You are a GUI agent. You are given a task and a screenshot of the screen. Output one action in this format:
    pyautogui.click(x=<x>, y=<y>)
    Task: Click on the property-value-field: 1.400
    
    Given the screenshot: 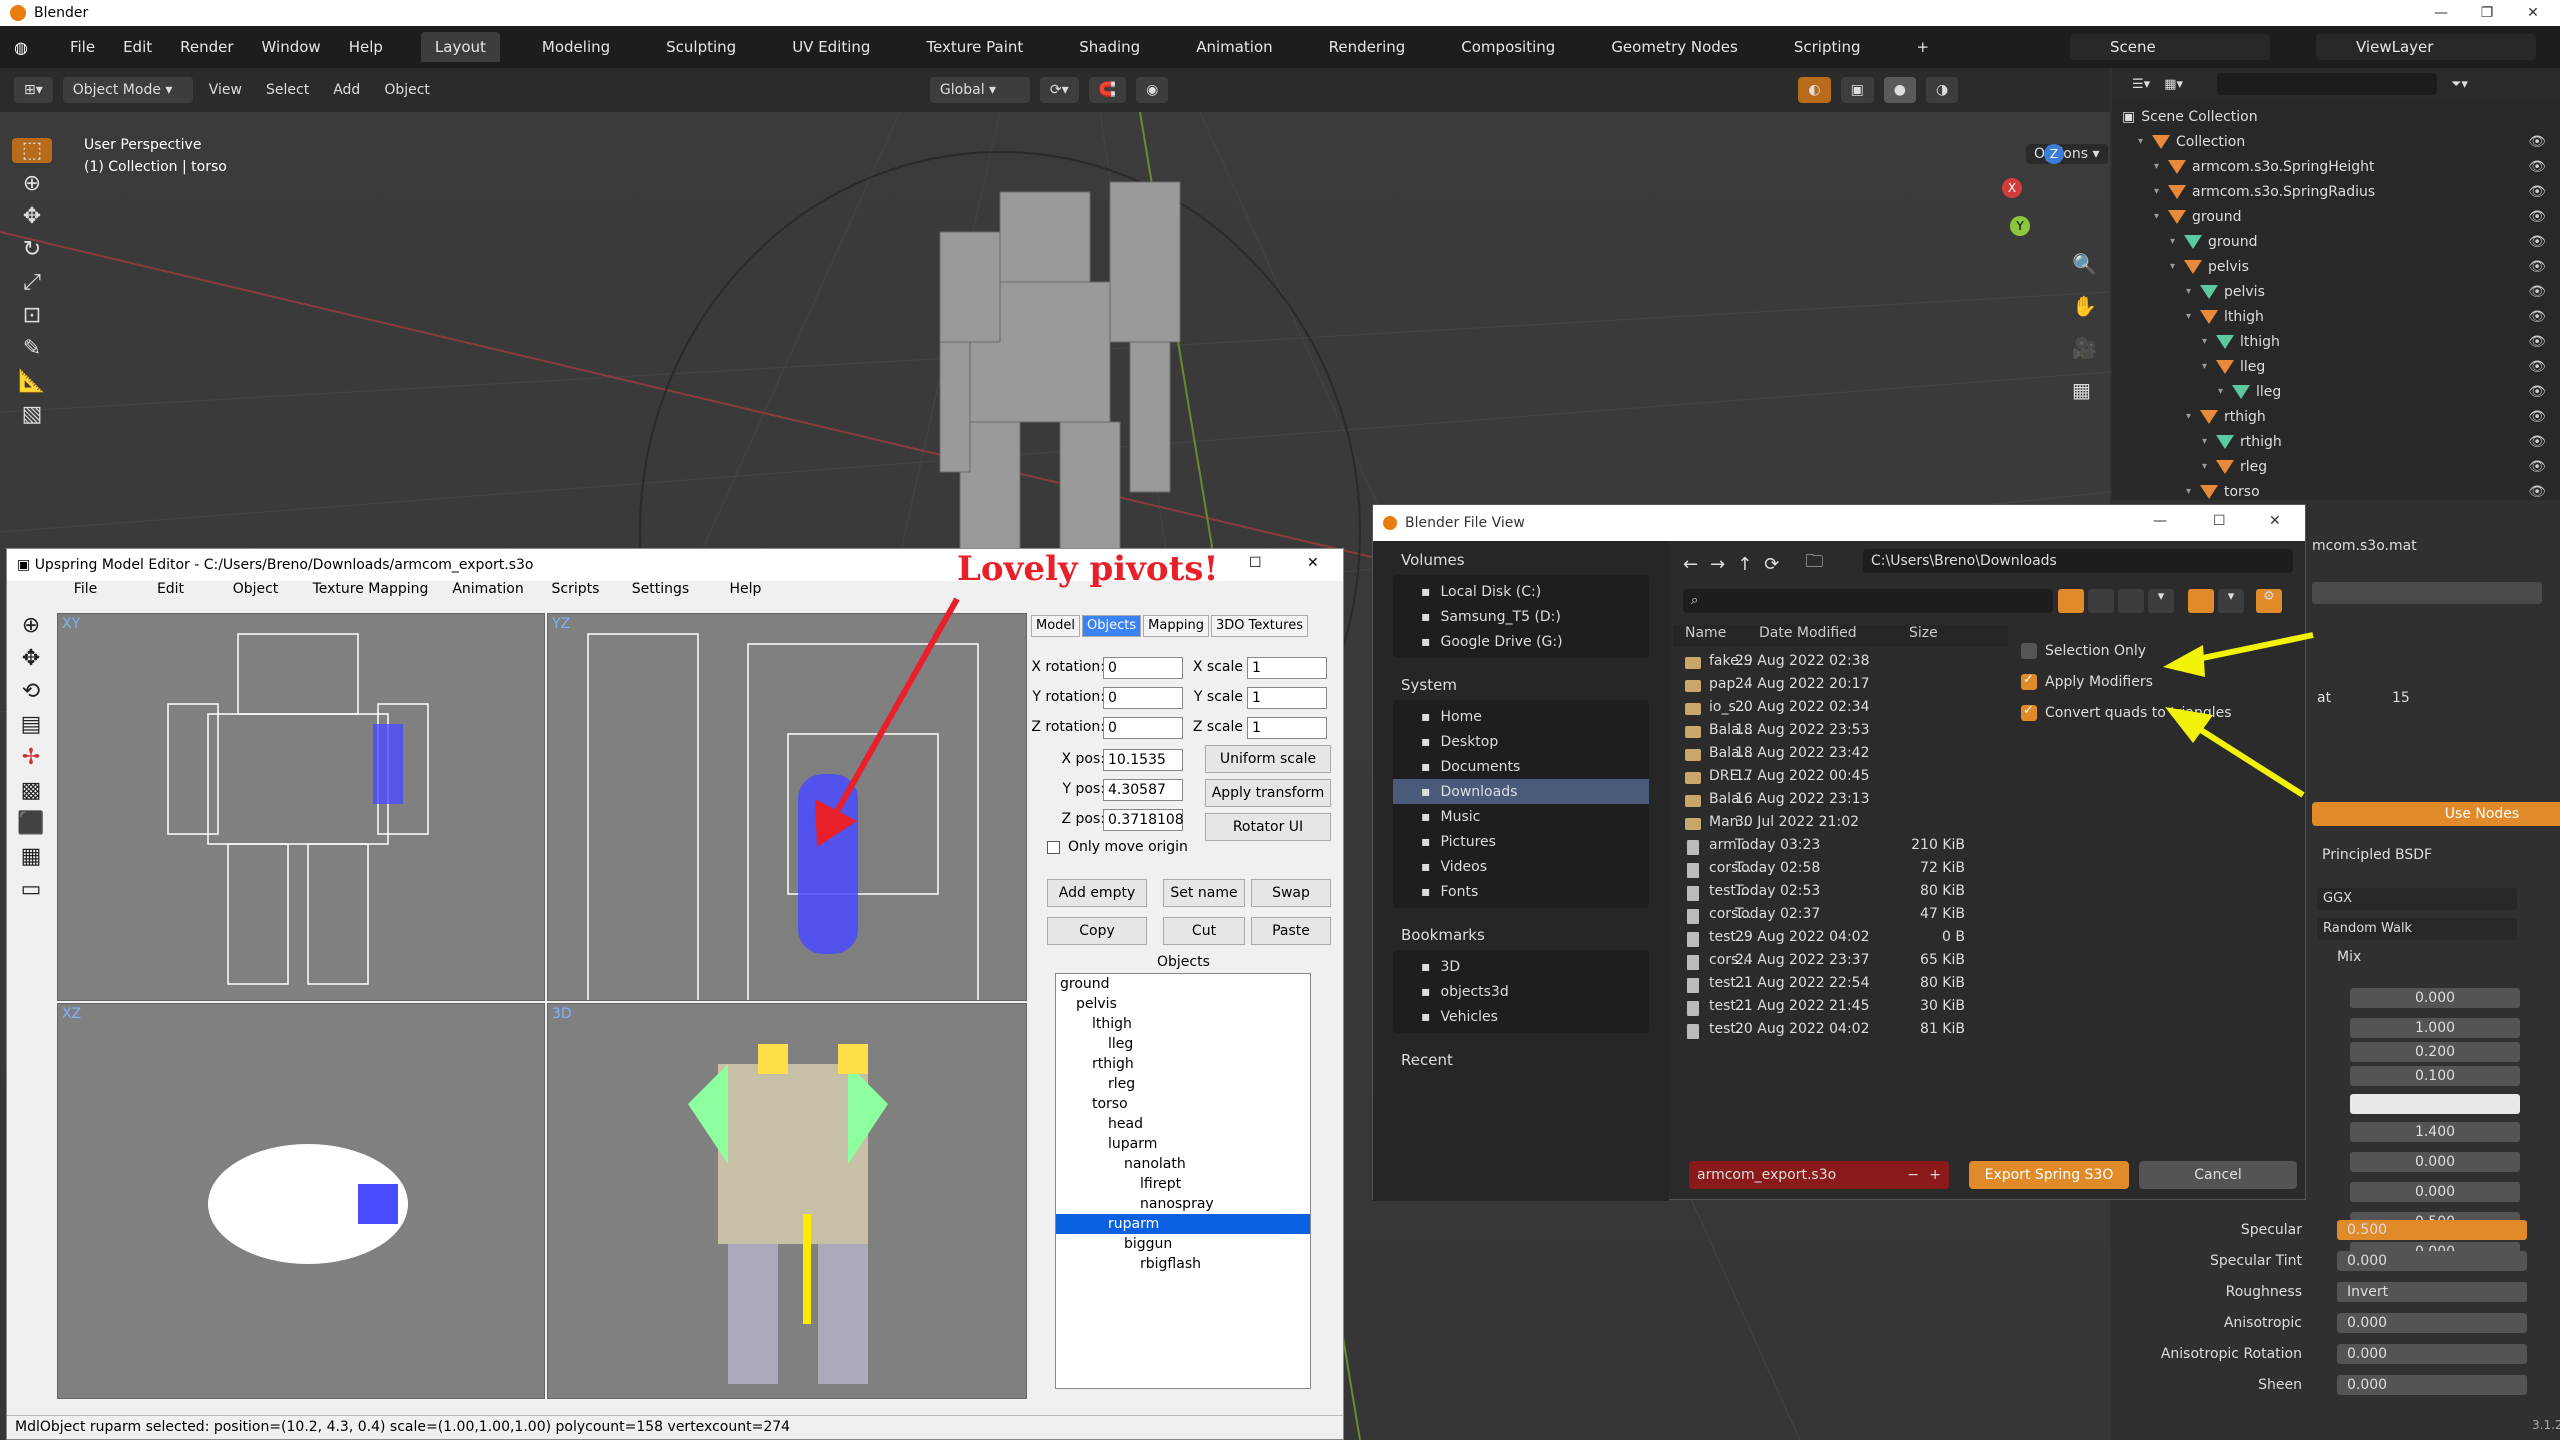 What is the action you would take?
    pyautogui.click(x=2435, y=1132)
    